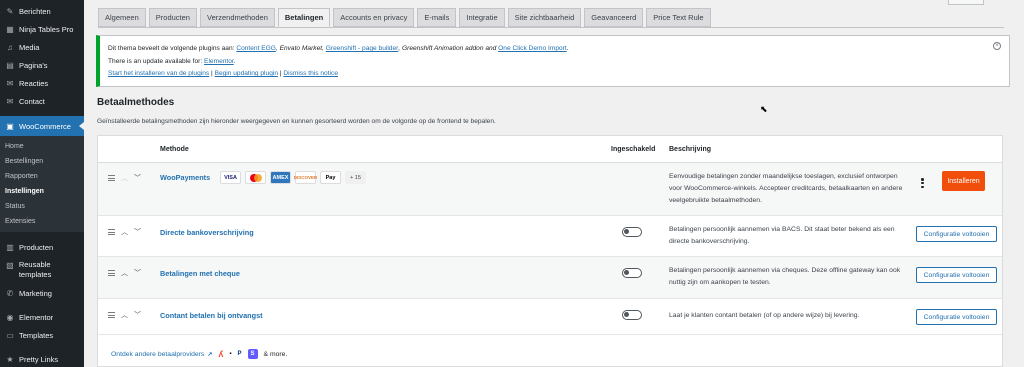  What do you see at coordinates (42, 247) in the screenshot?
I see `sidebar-item-producten: ▥ Producten` at bounding box center [42, 247].